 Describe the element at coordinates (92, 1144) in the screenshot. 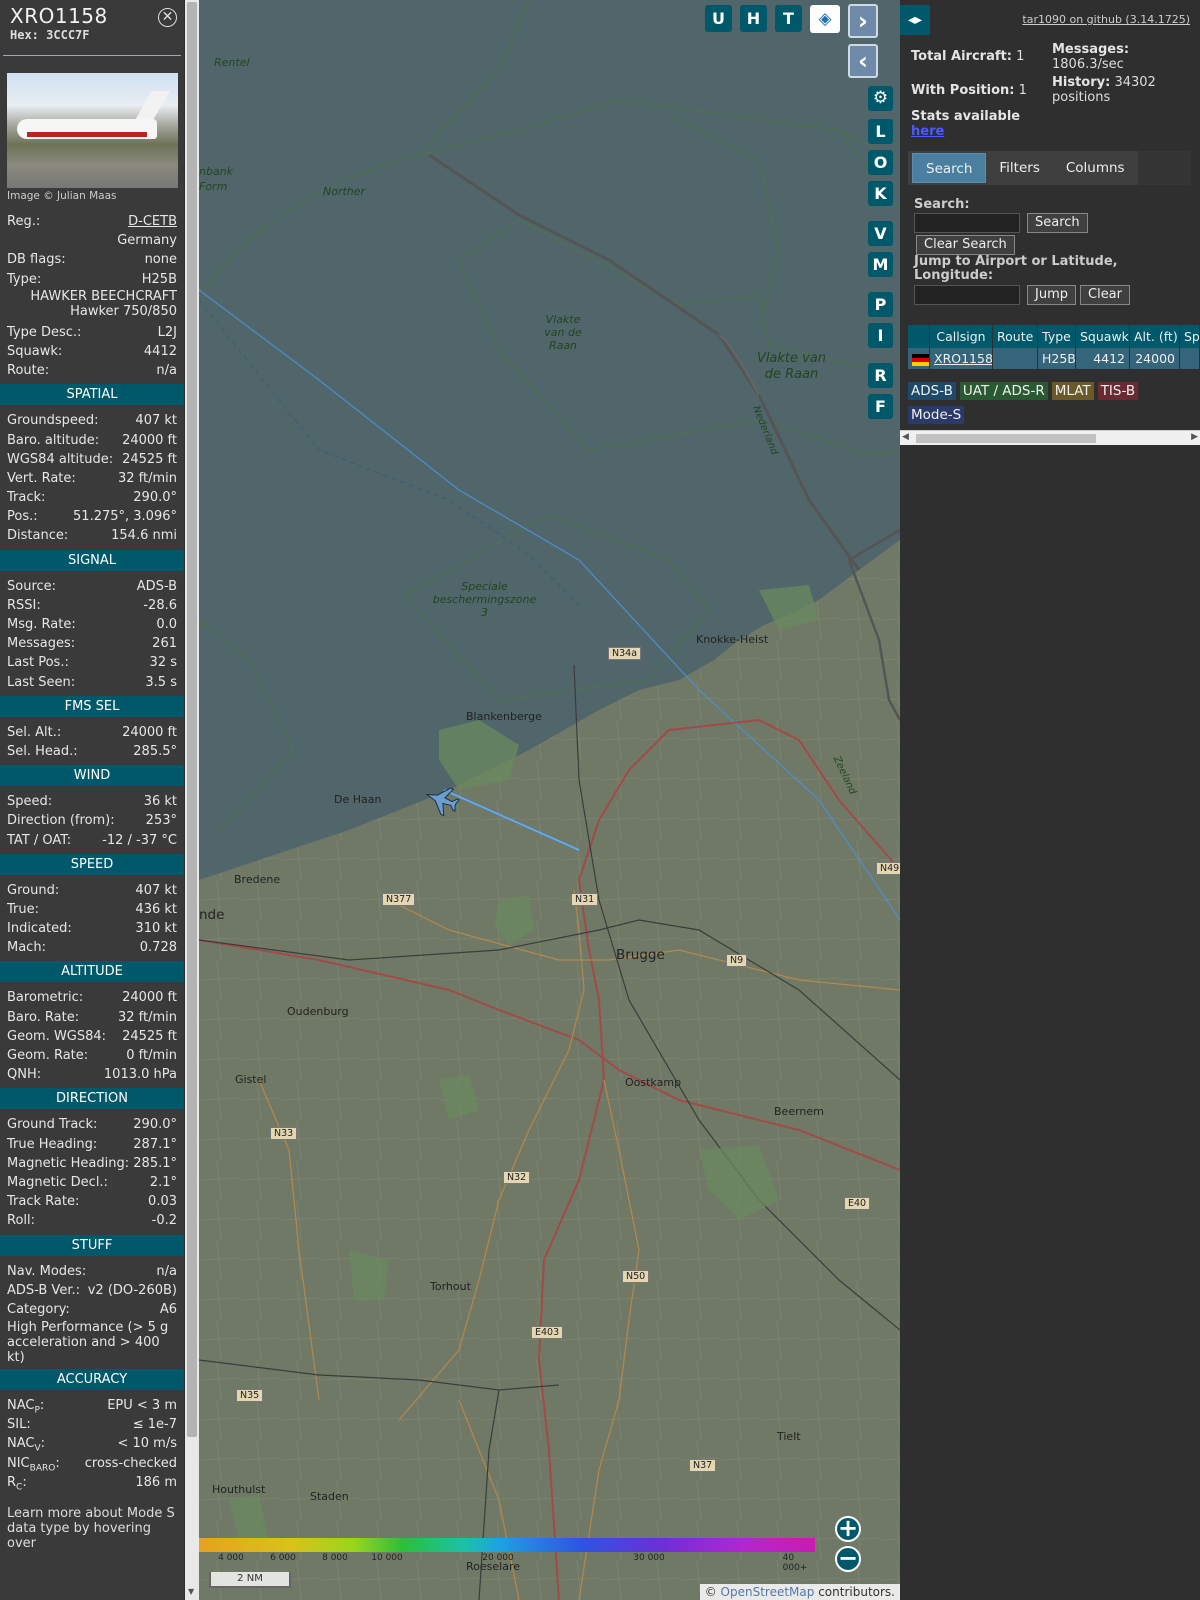

I see `detail-row: True Heading: 287.1°` at that location.